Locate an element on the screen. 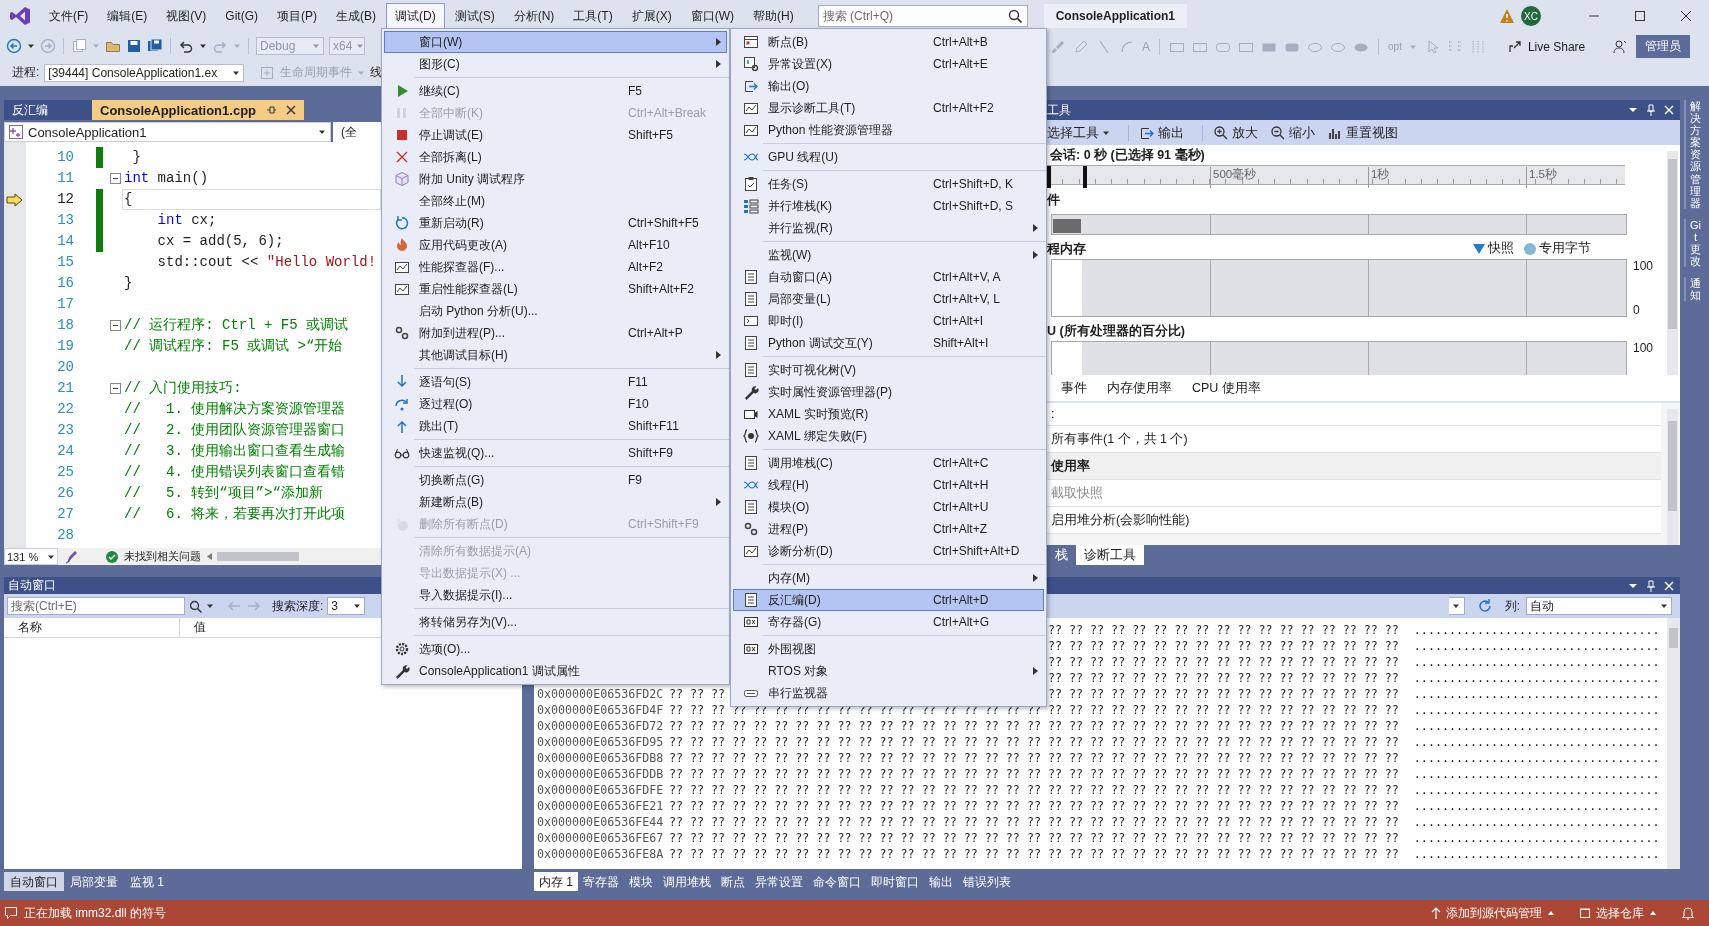  menu-item: 并行堆栈(K) Ctrl+Shift+D, S is located at coordinates (888, 206).